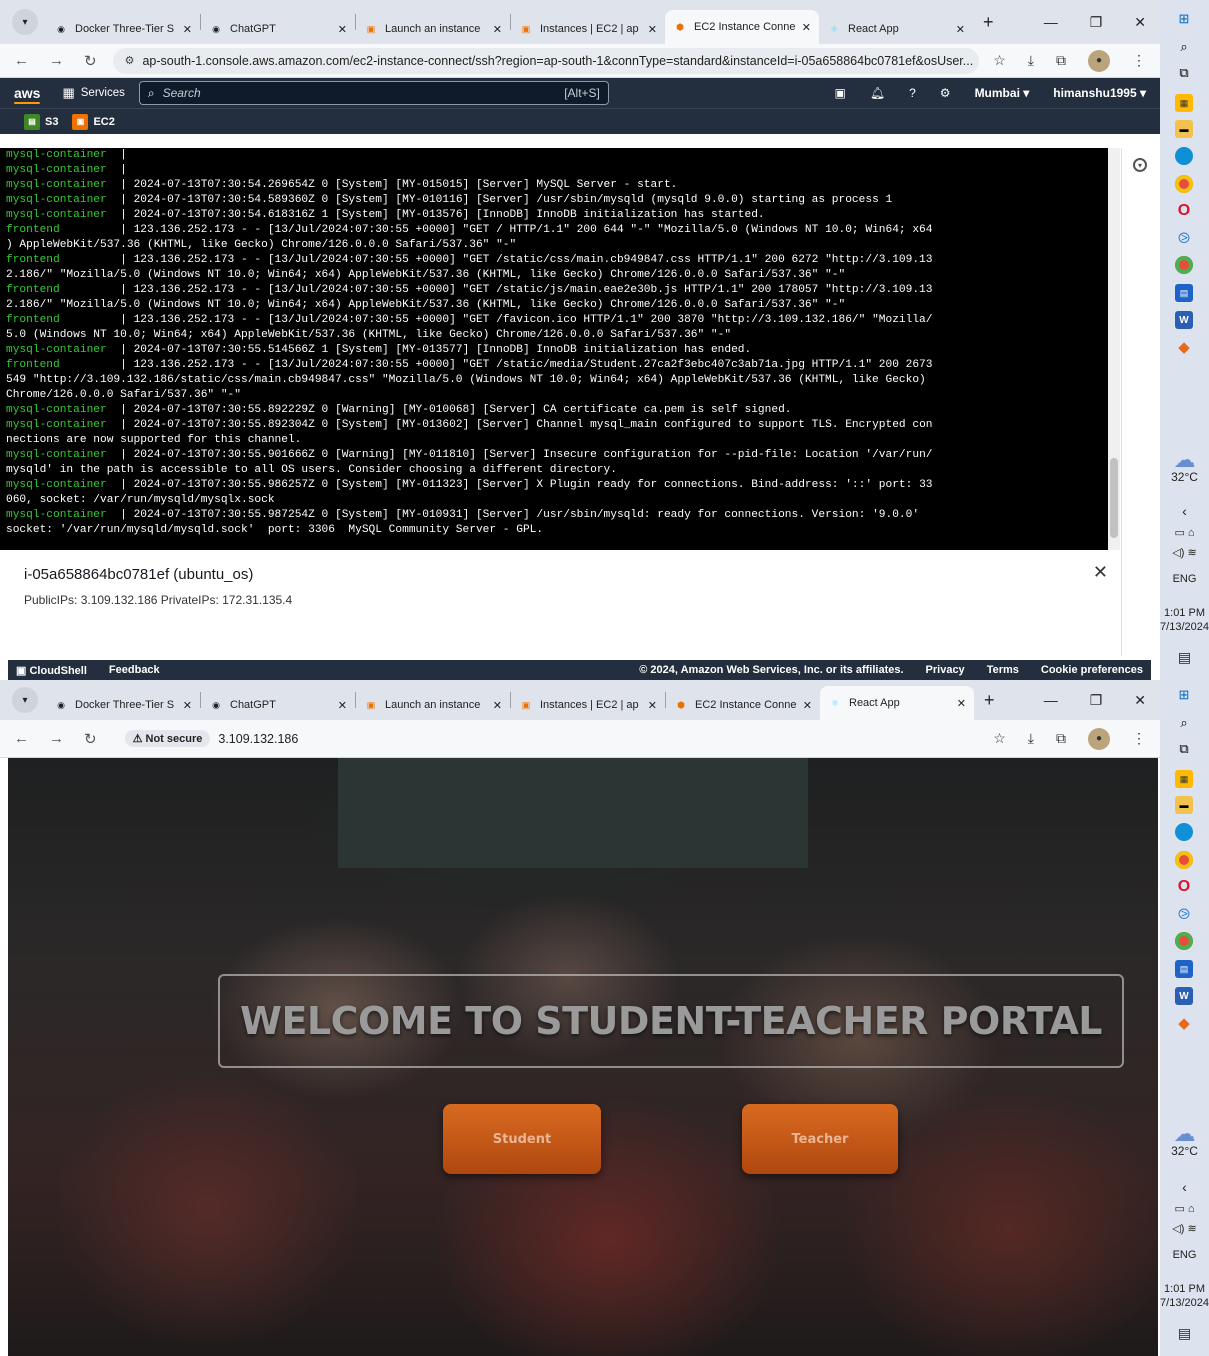  What do you see at coordinates (945, 93) in the screenshot?
I see `settings-gear-icon: ⚙` at bounding box center [945, 93].